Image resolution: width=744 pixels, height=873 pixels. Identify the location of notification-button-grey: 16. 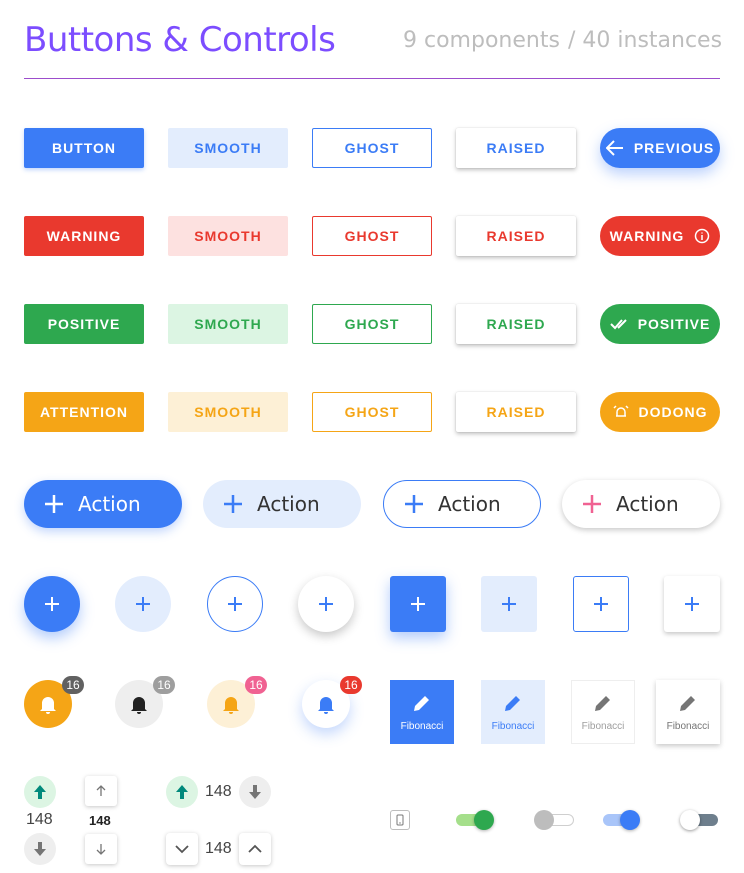
(145, 702).